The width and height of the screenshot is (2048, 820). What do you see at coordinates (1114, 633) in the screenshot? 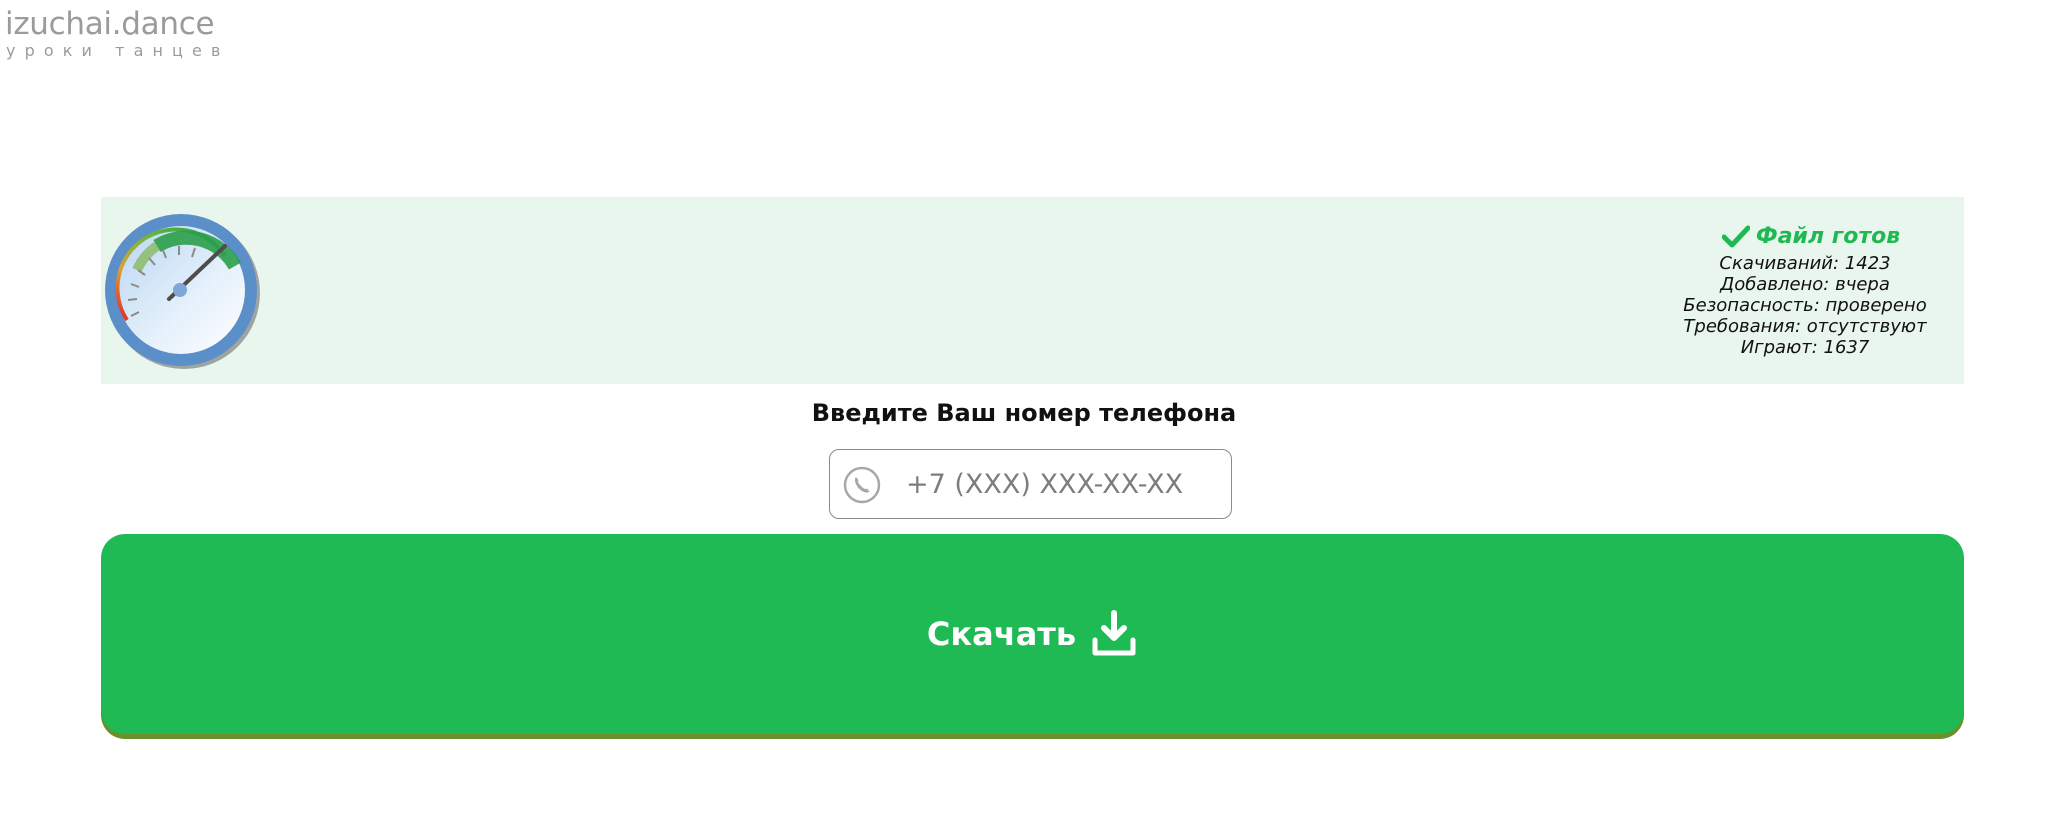
I see `download-icon` at bounding box center [1114, 633].